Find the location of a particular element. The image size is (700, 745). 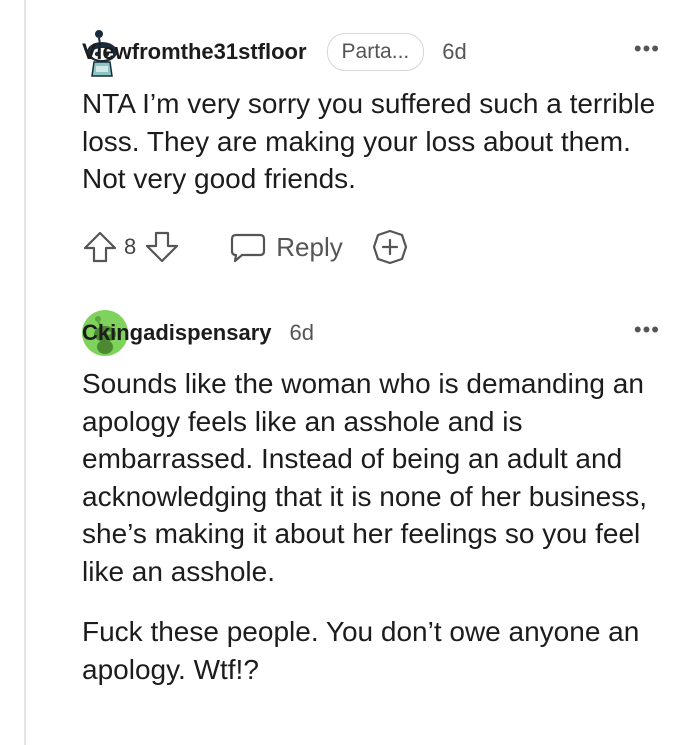

reply-button: Reply is located at coordinates (285, 247).